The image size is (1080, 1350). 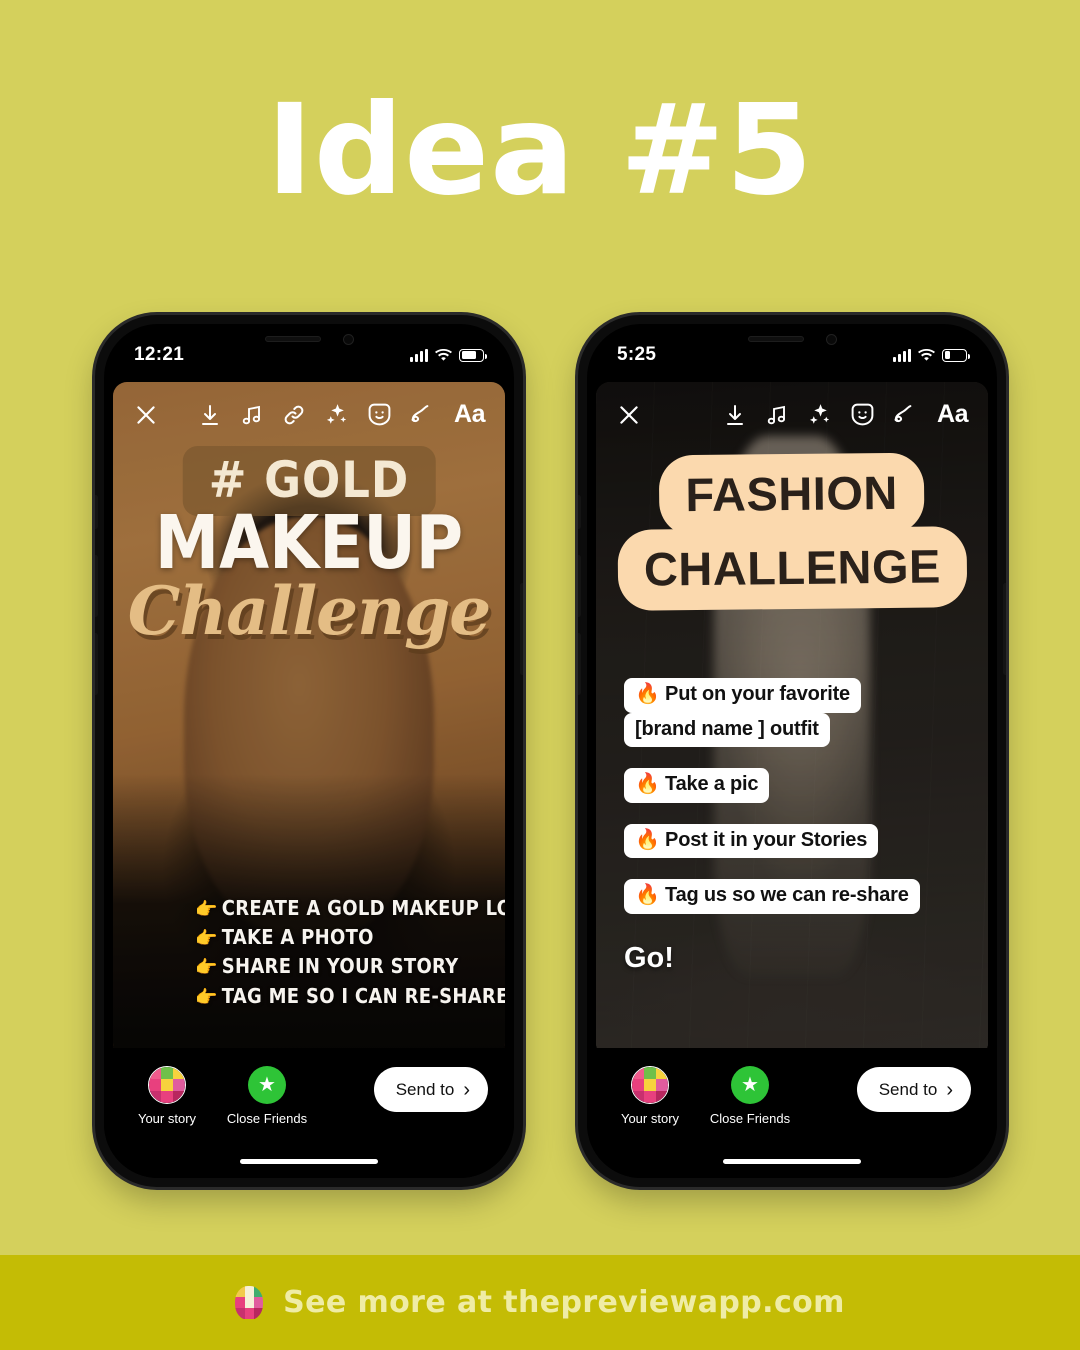 I want to click on step-text: 🔥 Tag us so we can re-share, so click(x=772, y=896).